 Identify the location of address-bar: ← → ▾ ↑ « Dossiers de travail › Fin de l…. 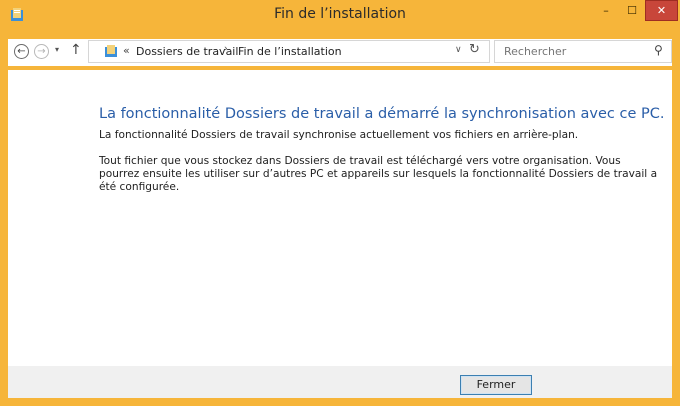
(340, 52).